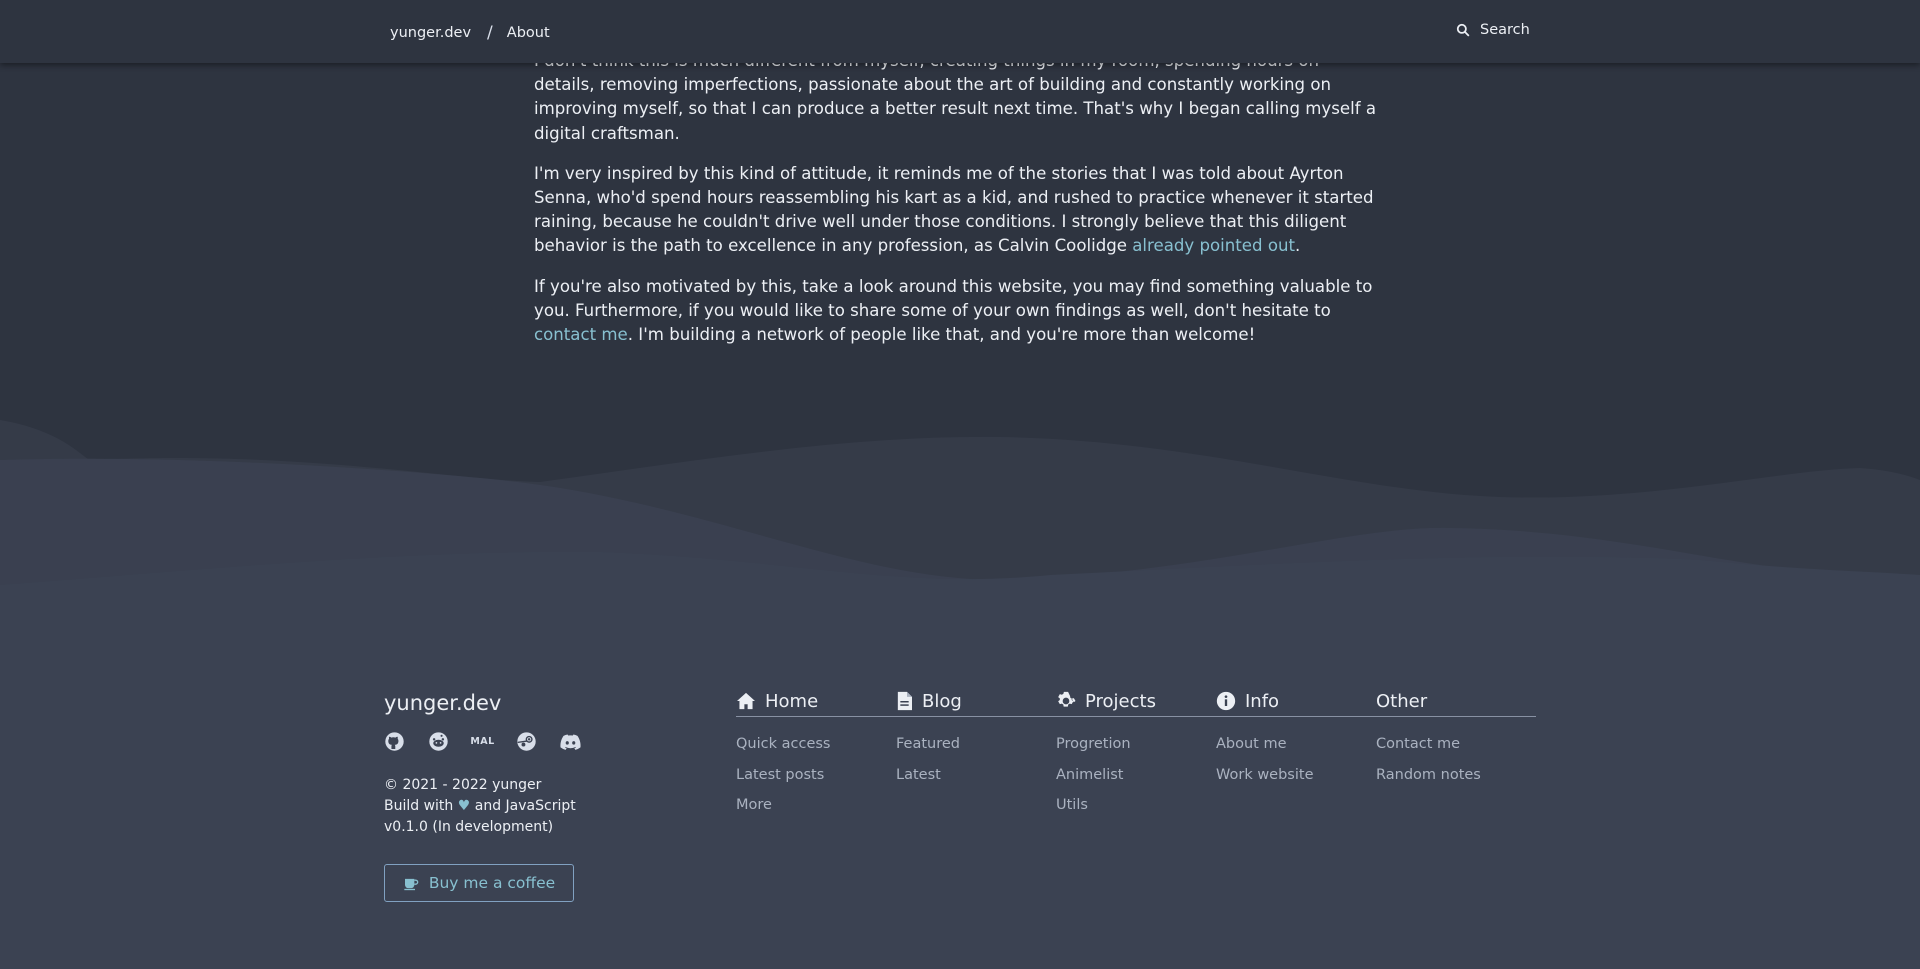 This screenshot has width=1920, height=969. What do you see at coordinates (1226, 701) in the screenshot?
I see `info-icon` at bounding box center [1226, 701].